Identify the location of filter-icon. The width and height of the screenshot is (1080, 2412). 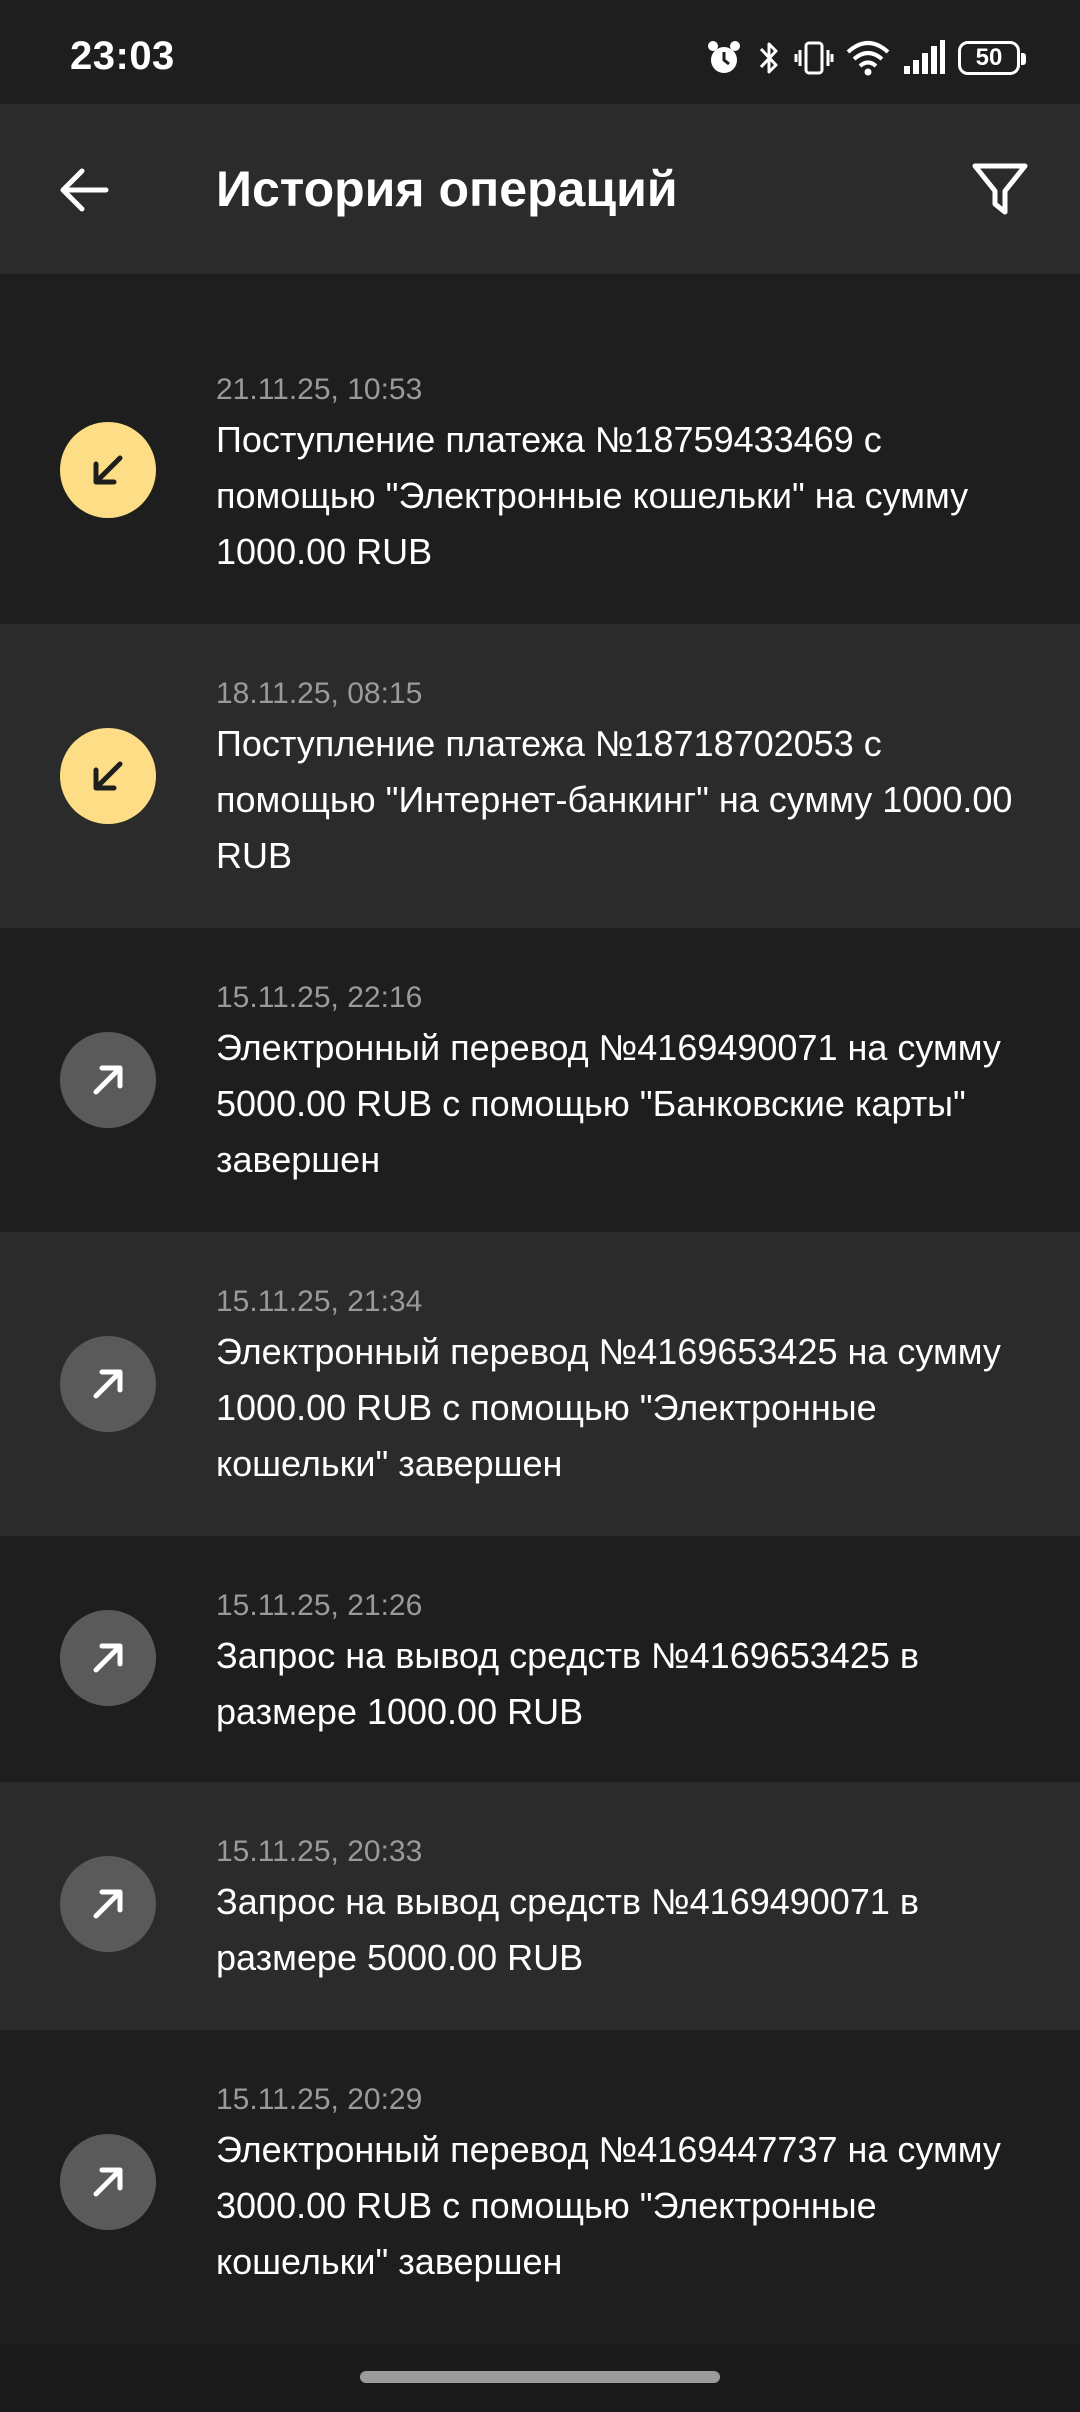
(1000, 192).